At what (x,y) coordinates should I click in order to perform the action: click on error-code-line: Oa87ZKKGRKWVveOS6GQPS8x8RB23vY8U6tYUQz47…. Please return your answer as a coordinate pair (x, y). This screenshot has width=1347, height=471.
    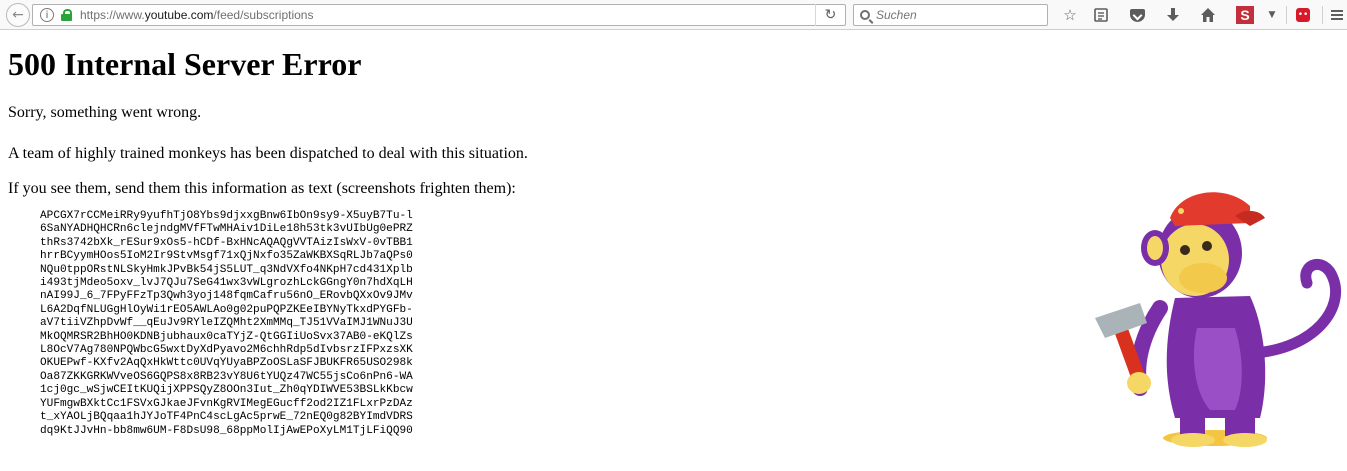
    Looking at the image, I should click on (226, 376).